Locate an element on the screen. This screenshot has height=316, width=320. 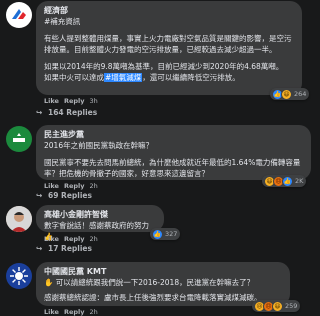
comment-actions: Like Reply 3h is located at coordinates (73, 101).